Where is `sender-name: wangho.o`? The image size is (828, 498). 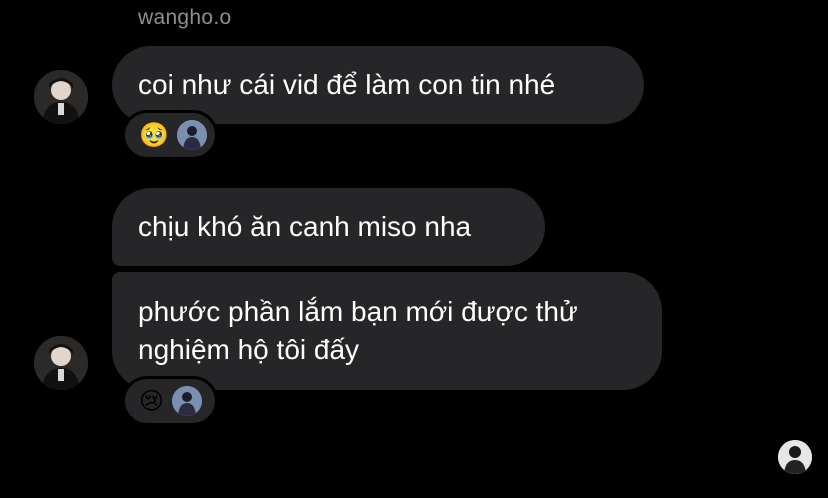 sender-name: wangho.o is located at coordinates (185, 17).